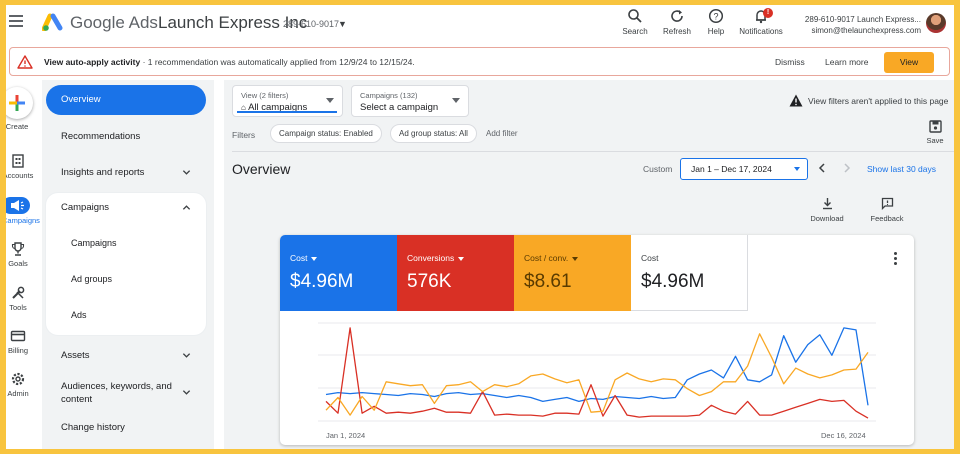 The height and width of the screenshot is (454, 960). I want to click on nav-change-history: Change history, so click(126, 427).